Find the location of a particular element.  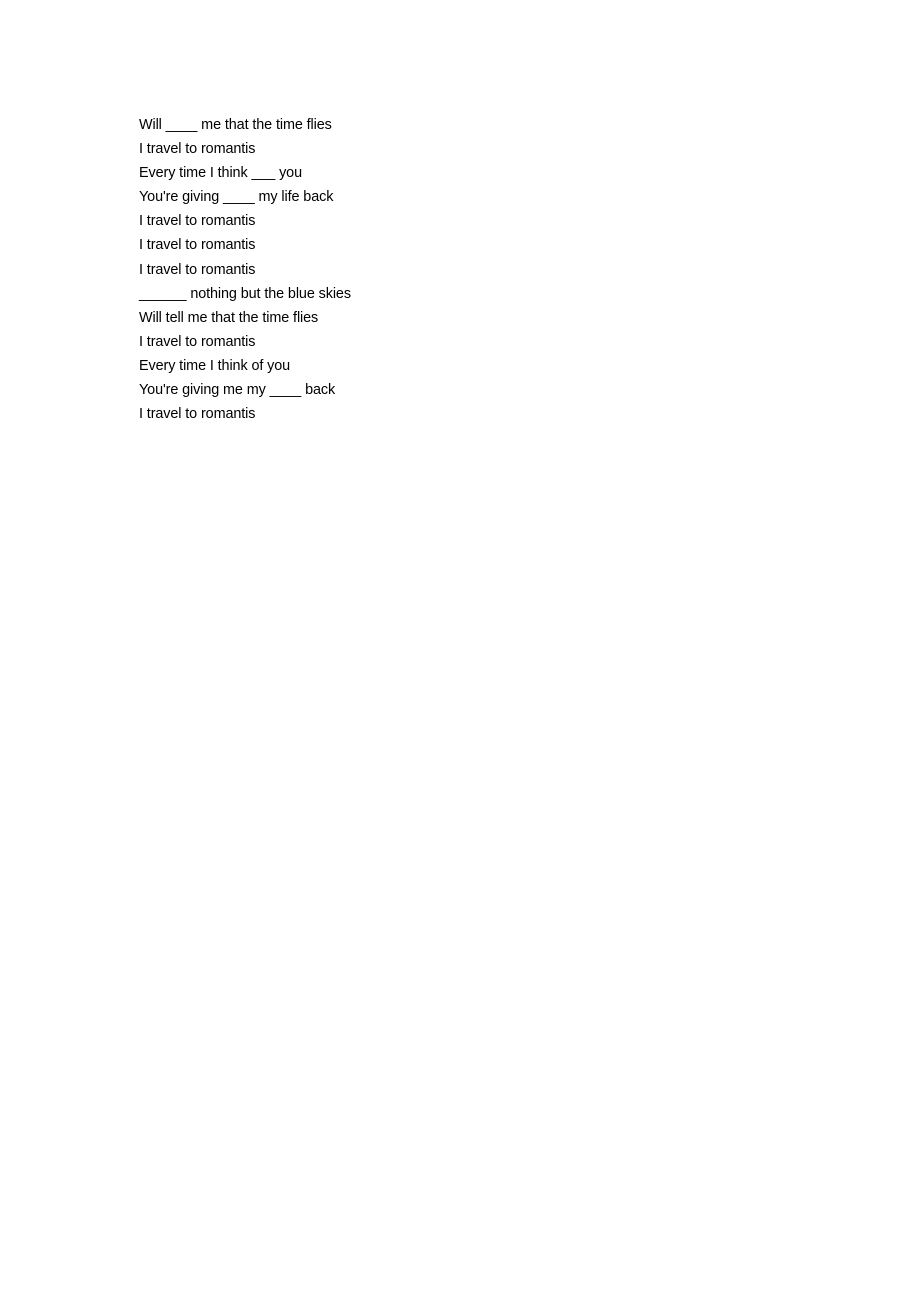

lyric-line: Will tell me that the time flies is located at coordinates (229, 317).